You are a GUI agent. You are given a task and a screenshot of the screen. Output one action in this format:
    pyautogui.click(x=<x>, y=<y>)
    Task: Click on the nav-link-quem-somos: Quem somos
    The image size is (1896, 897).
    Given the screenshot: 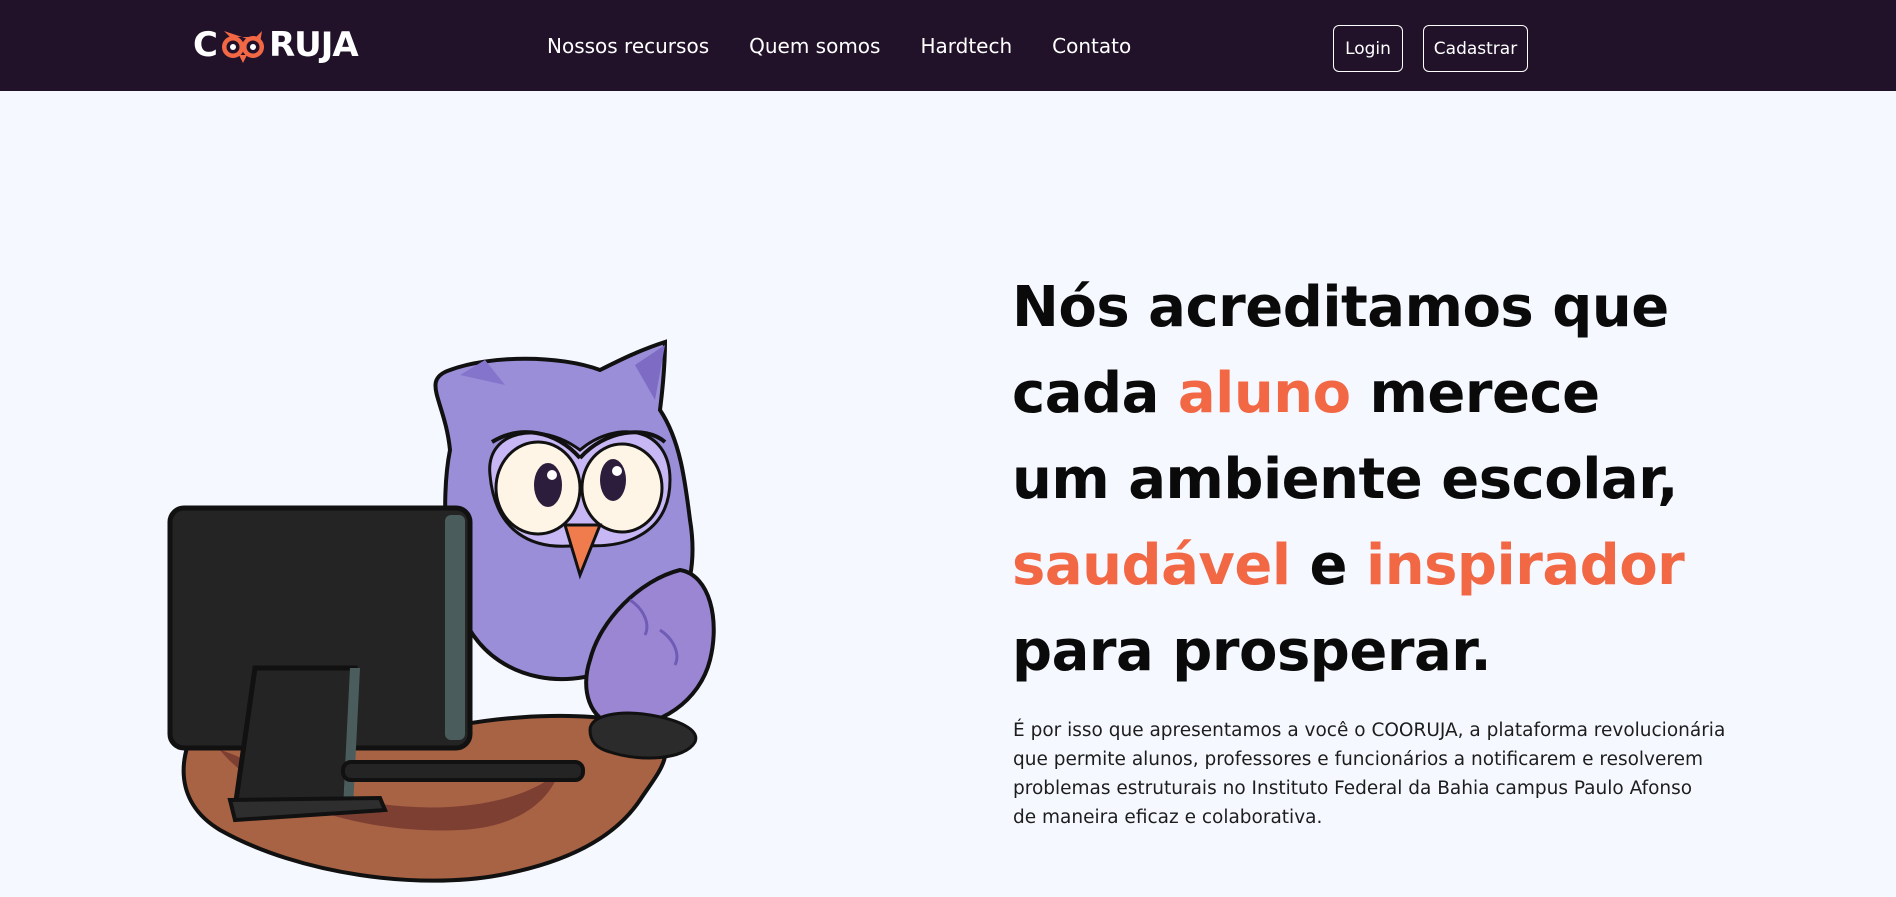 What is the action you would take?
    pyautogui.click(x=814, y=46)
    